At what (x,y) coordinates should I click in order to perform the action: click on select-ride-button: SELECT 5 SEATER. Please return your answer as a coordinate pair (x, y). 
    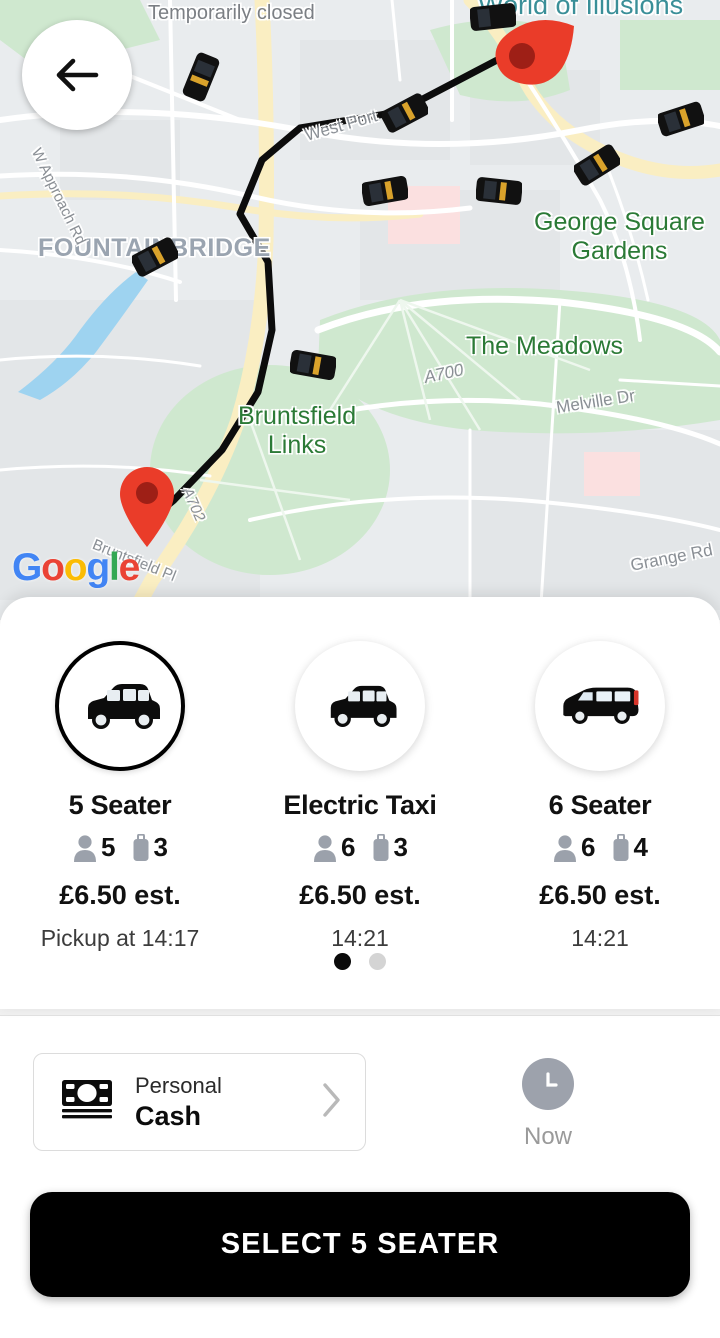
    Looking at the image, I should click on (360, 1244).